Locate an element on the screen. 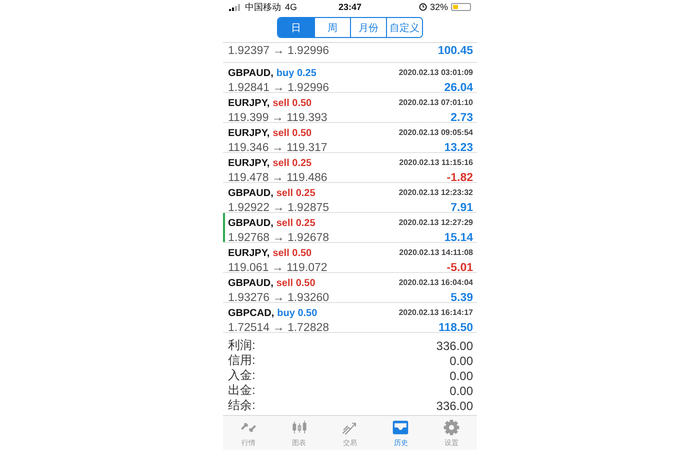 The height and width of the screenshot is (450, 700). profit-value: 118.50 is located at coordinates (455, 328).